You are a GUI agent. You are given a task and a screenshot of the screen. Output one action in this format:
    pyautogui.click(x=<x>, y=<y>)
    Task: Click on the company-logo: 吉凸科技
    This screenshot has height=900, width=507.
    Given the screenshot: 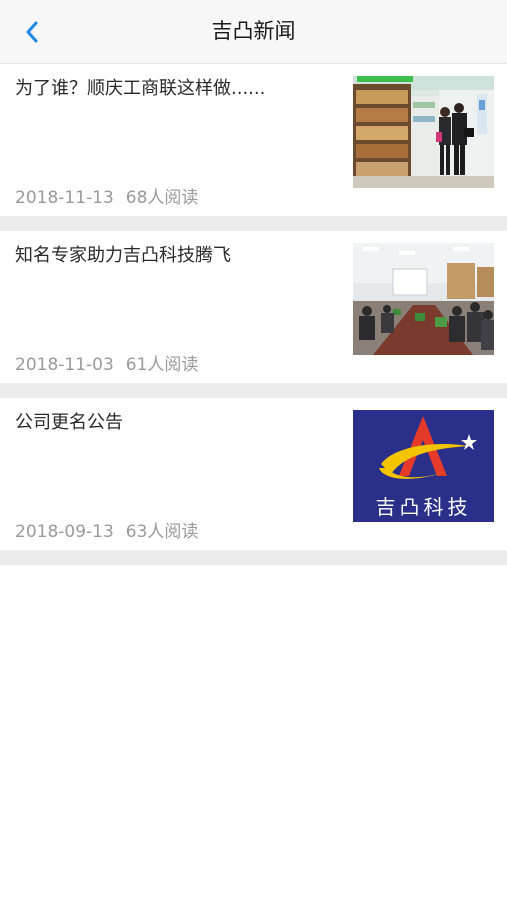 What is the action you would take?
    pyautogui.click(x=423, y=466)
    